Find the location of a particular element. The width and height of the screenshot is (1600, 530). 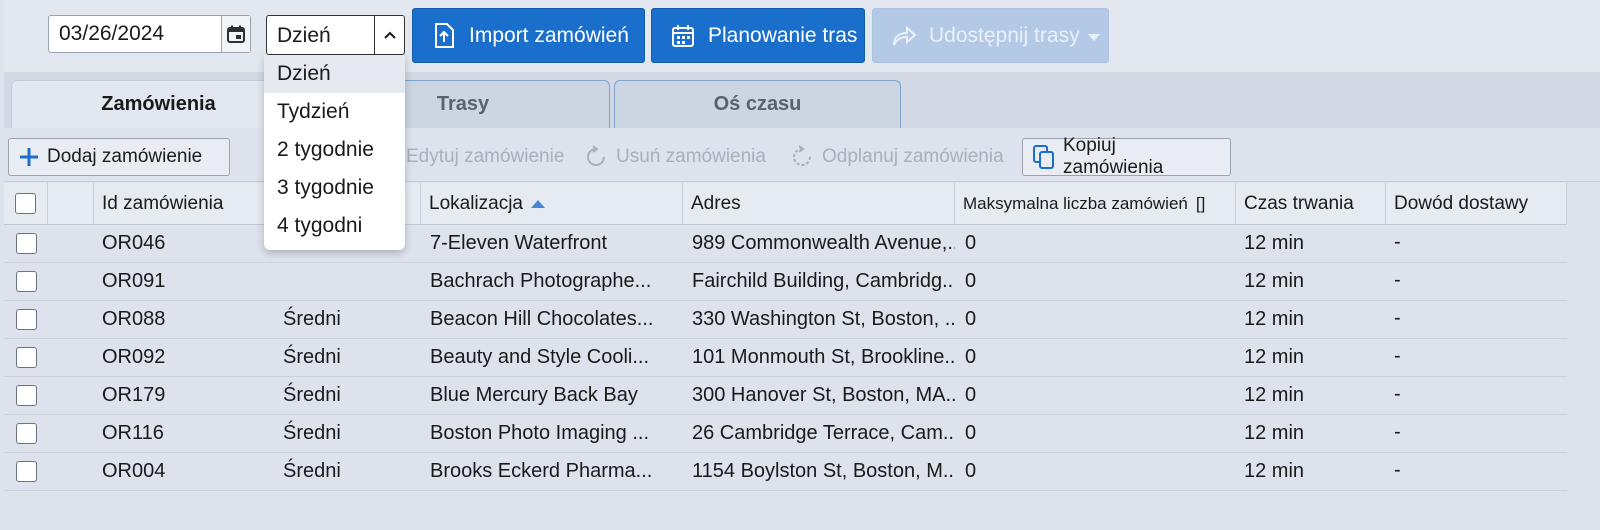

tab-orders: Zamówienia is located at coordinates (158, 104).